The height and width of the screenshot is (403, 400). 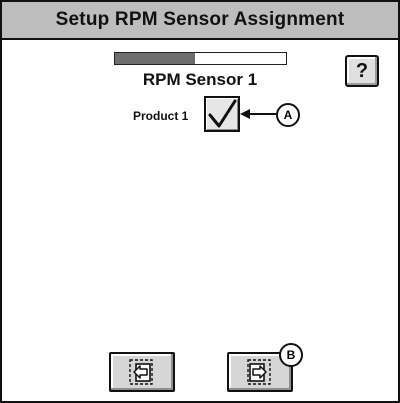 What do you see at coordinates (288, 115) in the screenshot?
I see `callout-a: A` at bounding box center [288, 115].